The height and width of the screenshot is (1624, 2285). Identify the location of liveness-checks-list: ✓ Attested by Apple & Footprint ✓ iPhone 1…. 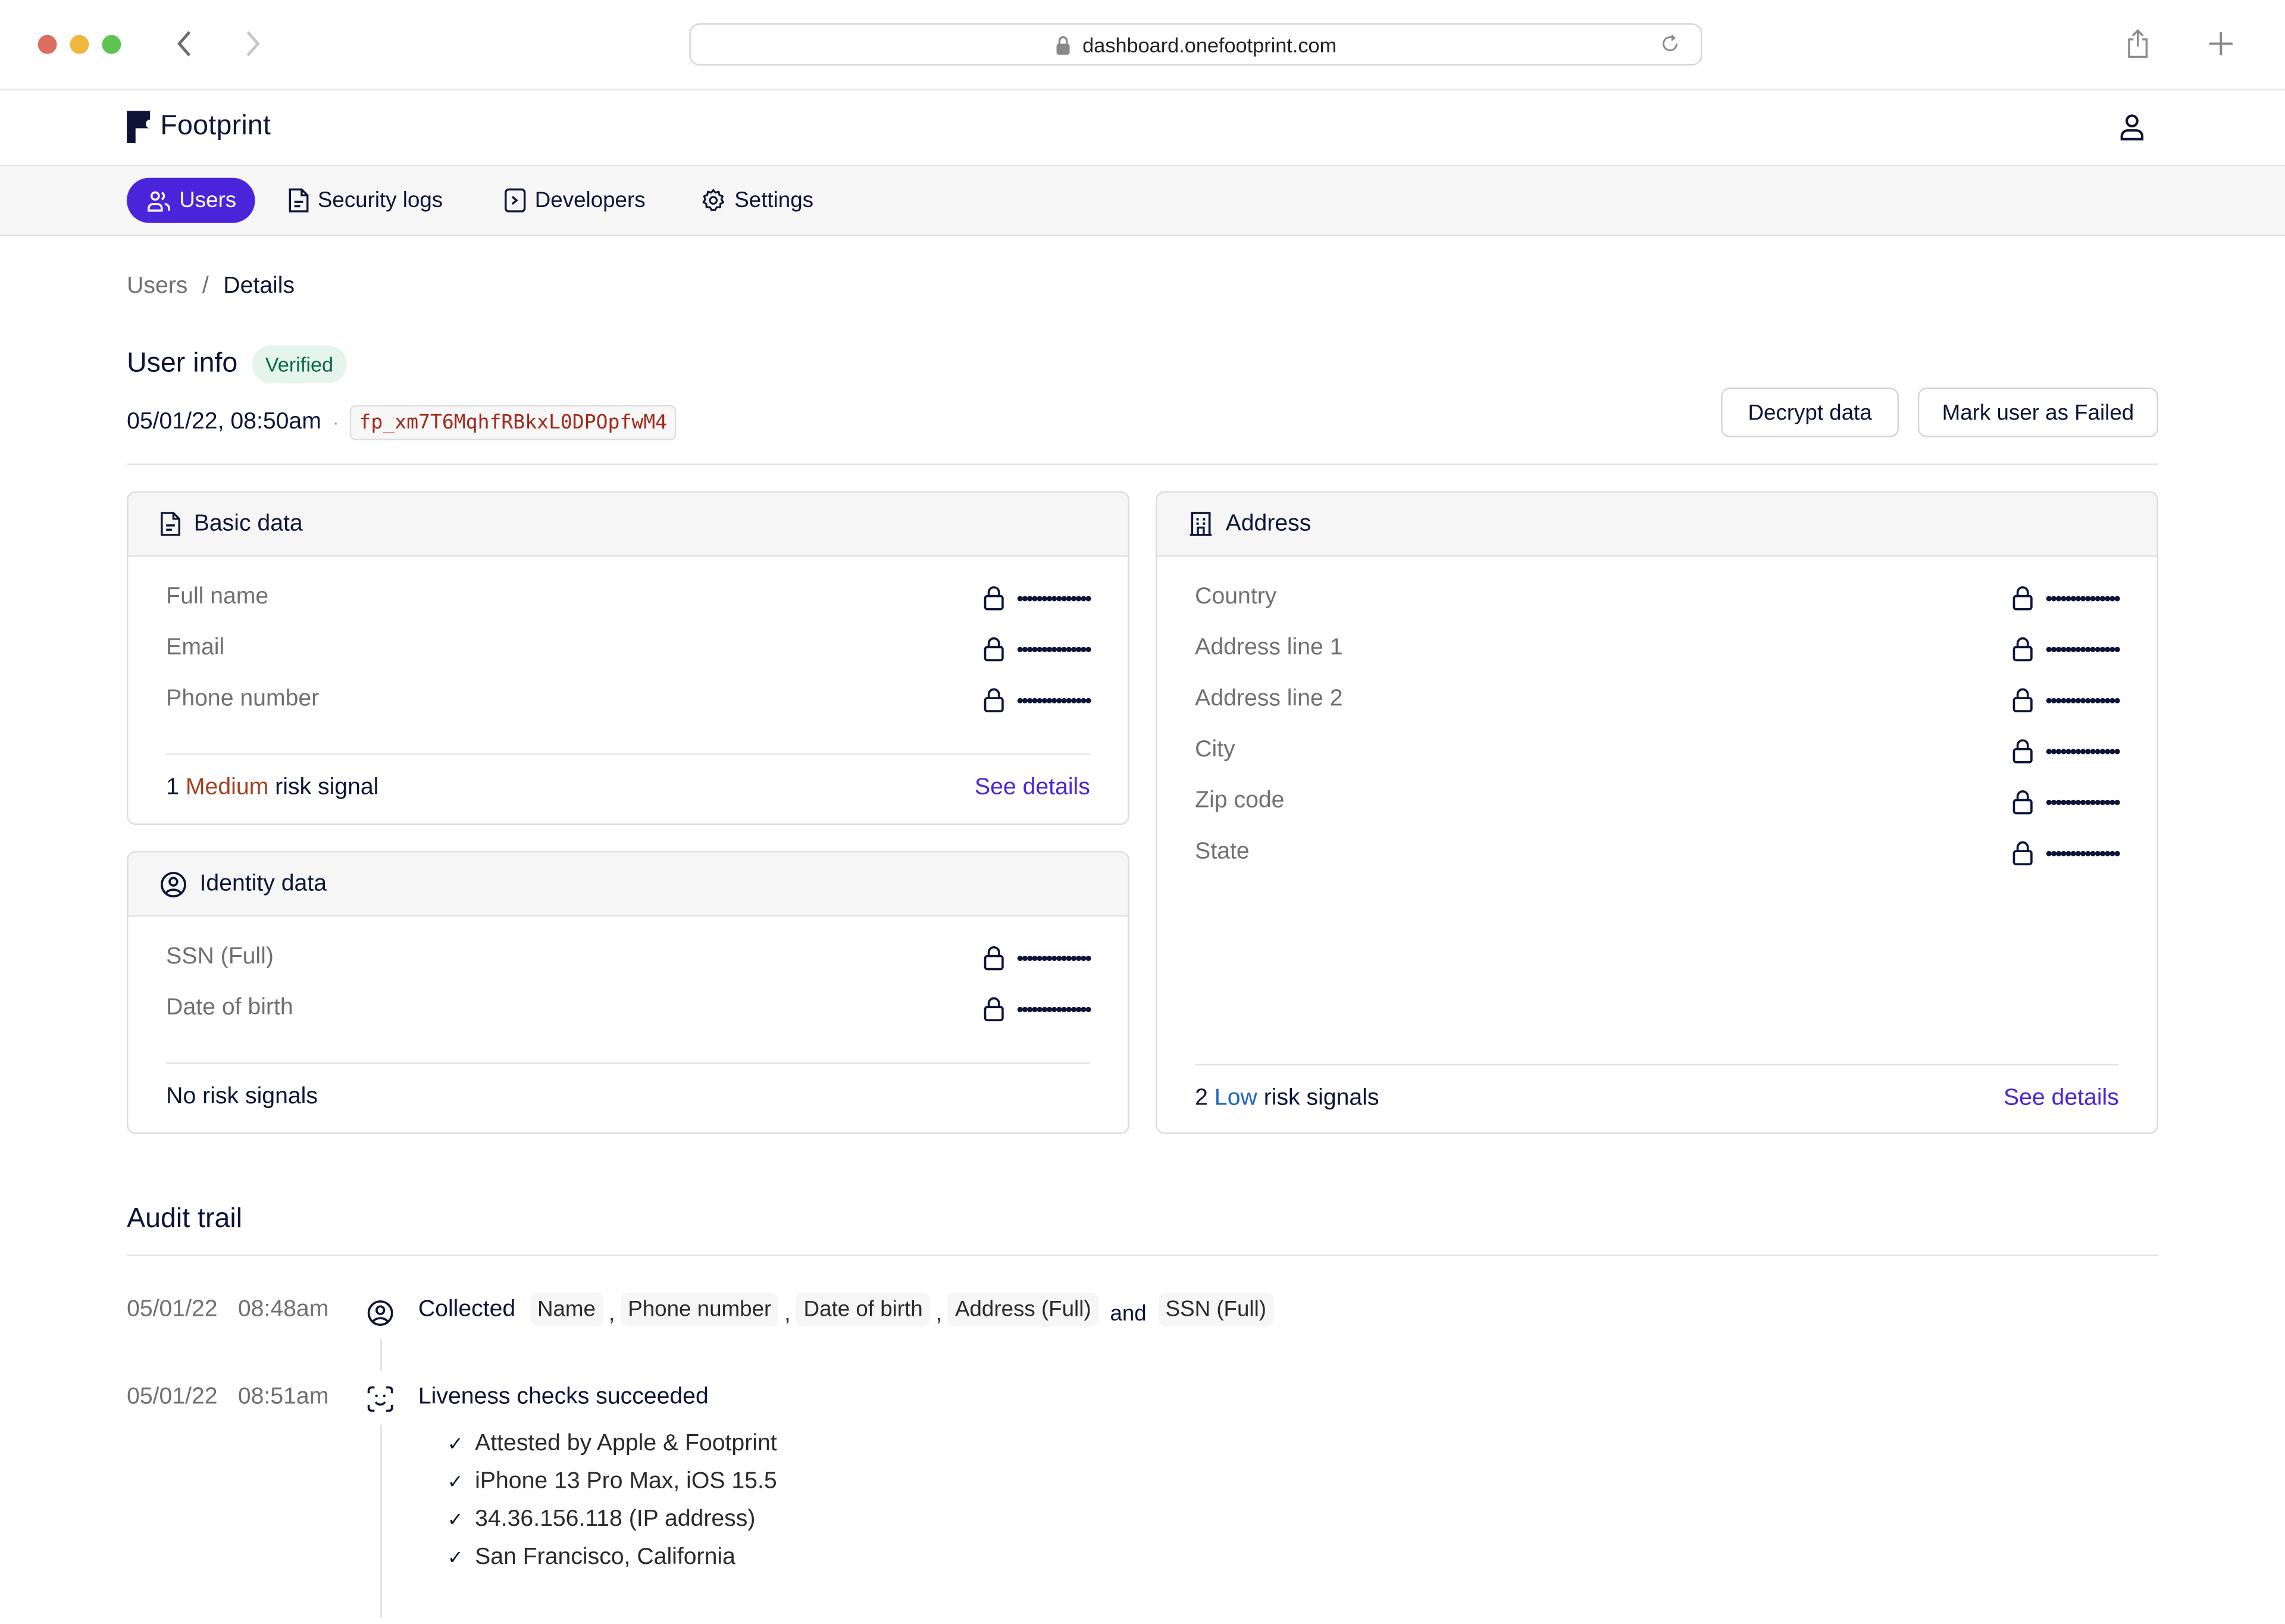
(612, 1501).